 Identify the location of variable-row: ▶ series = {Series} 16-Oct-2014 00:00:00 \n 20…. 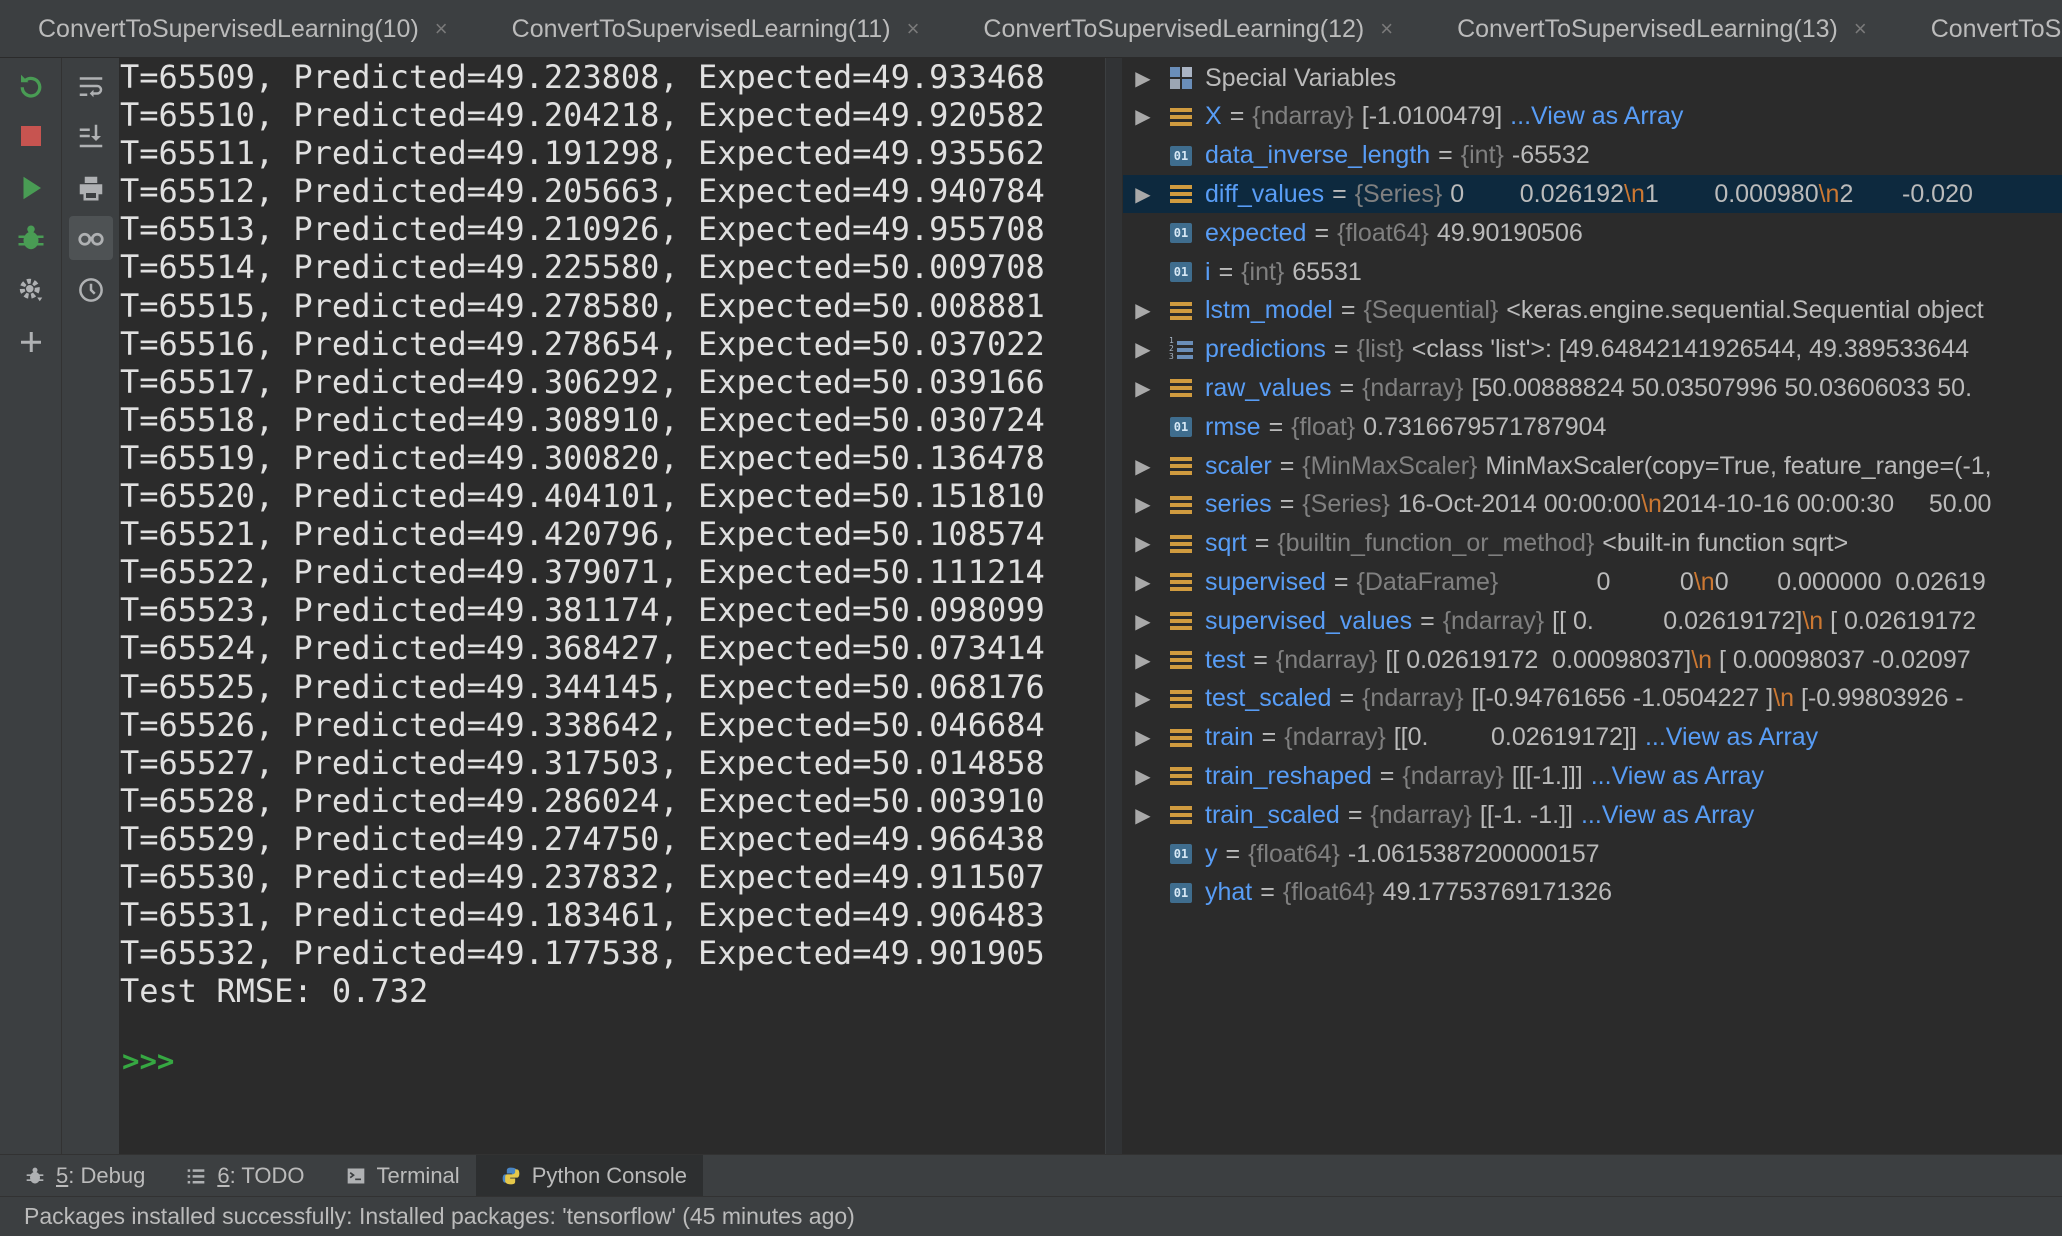
(1592, 505).